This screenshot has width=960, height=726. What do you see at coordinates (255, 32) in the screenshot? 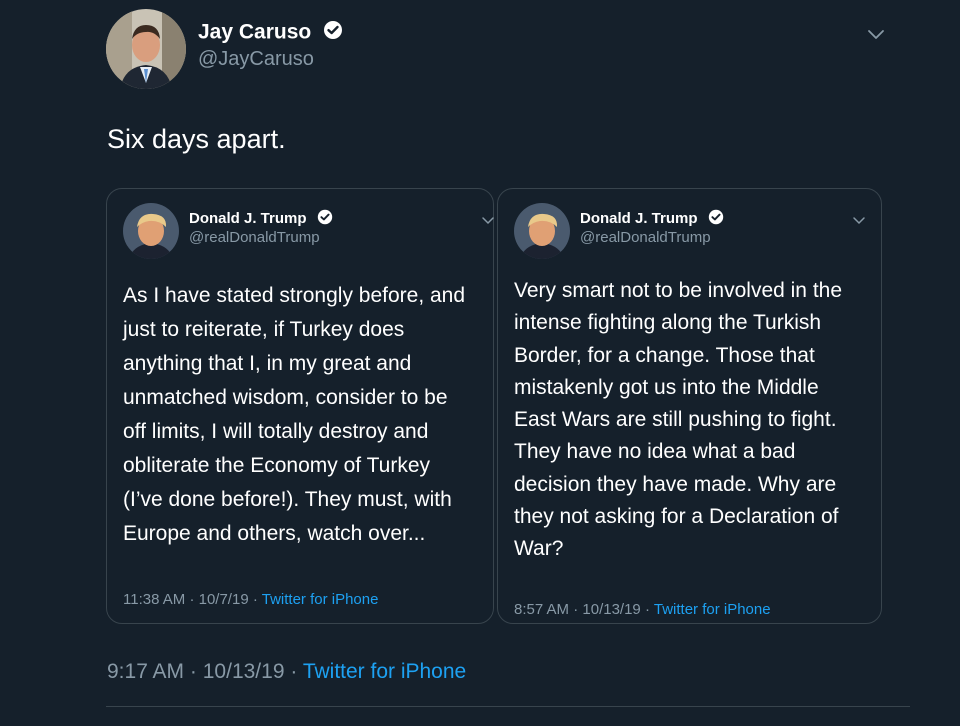
I see `author-name-text: Jay Caruso` at bounding box center [255, 32].